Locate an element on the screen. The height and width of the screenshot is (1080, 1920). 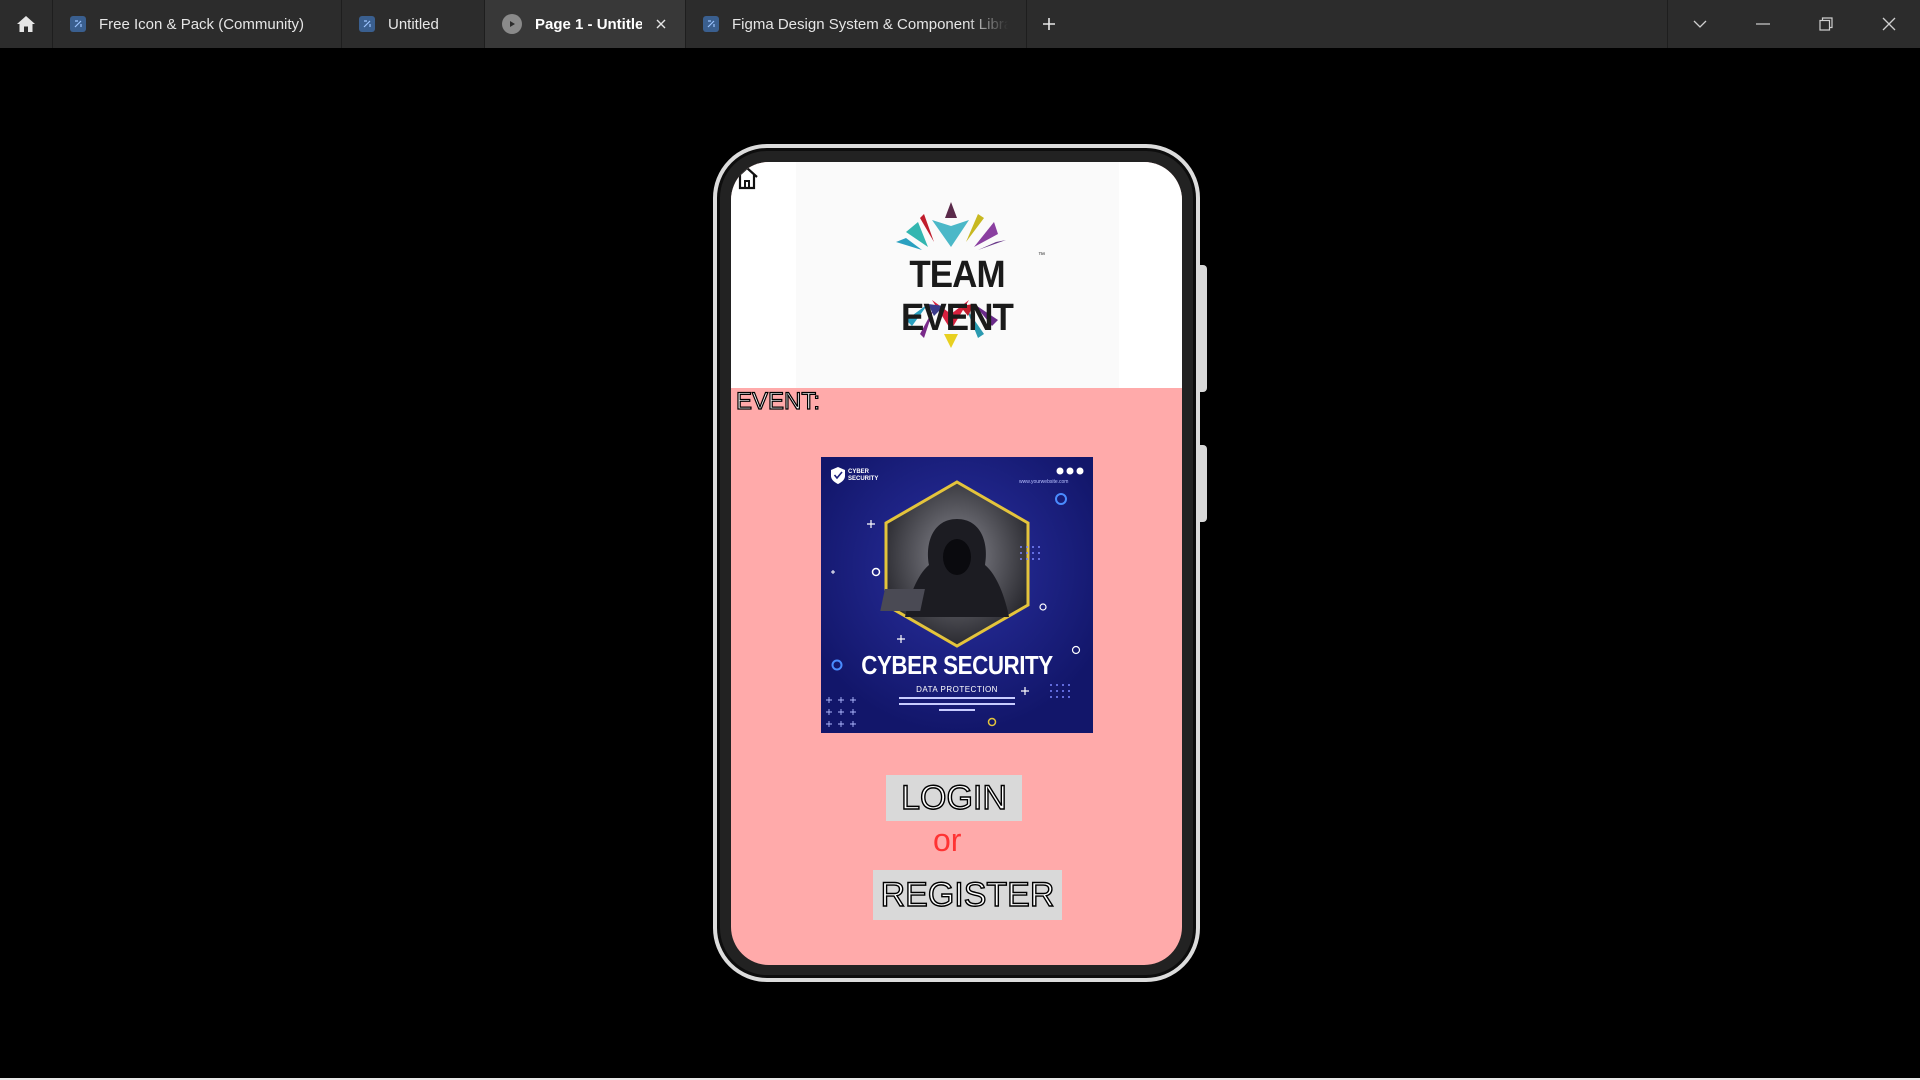
or-separator: or is located at coordinates (947, 840).